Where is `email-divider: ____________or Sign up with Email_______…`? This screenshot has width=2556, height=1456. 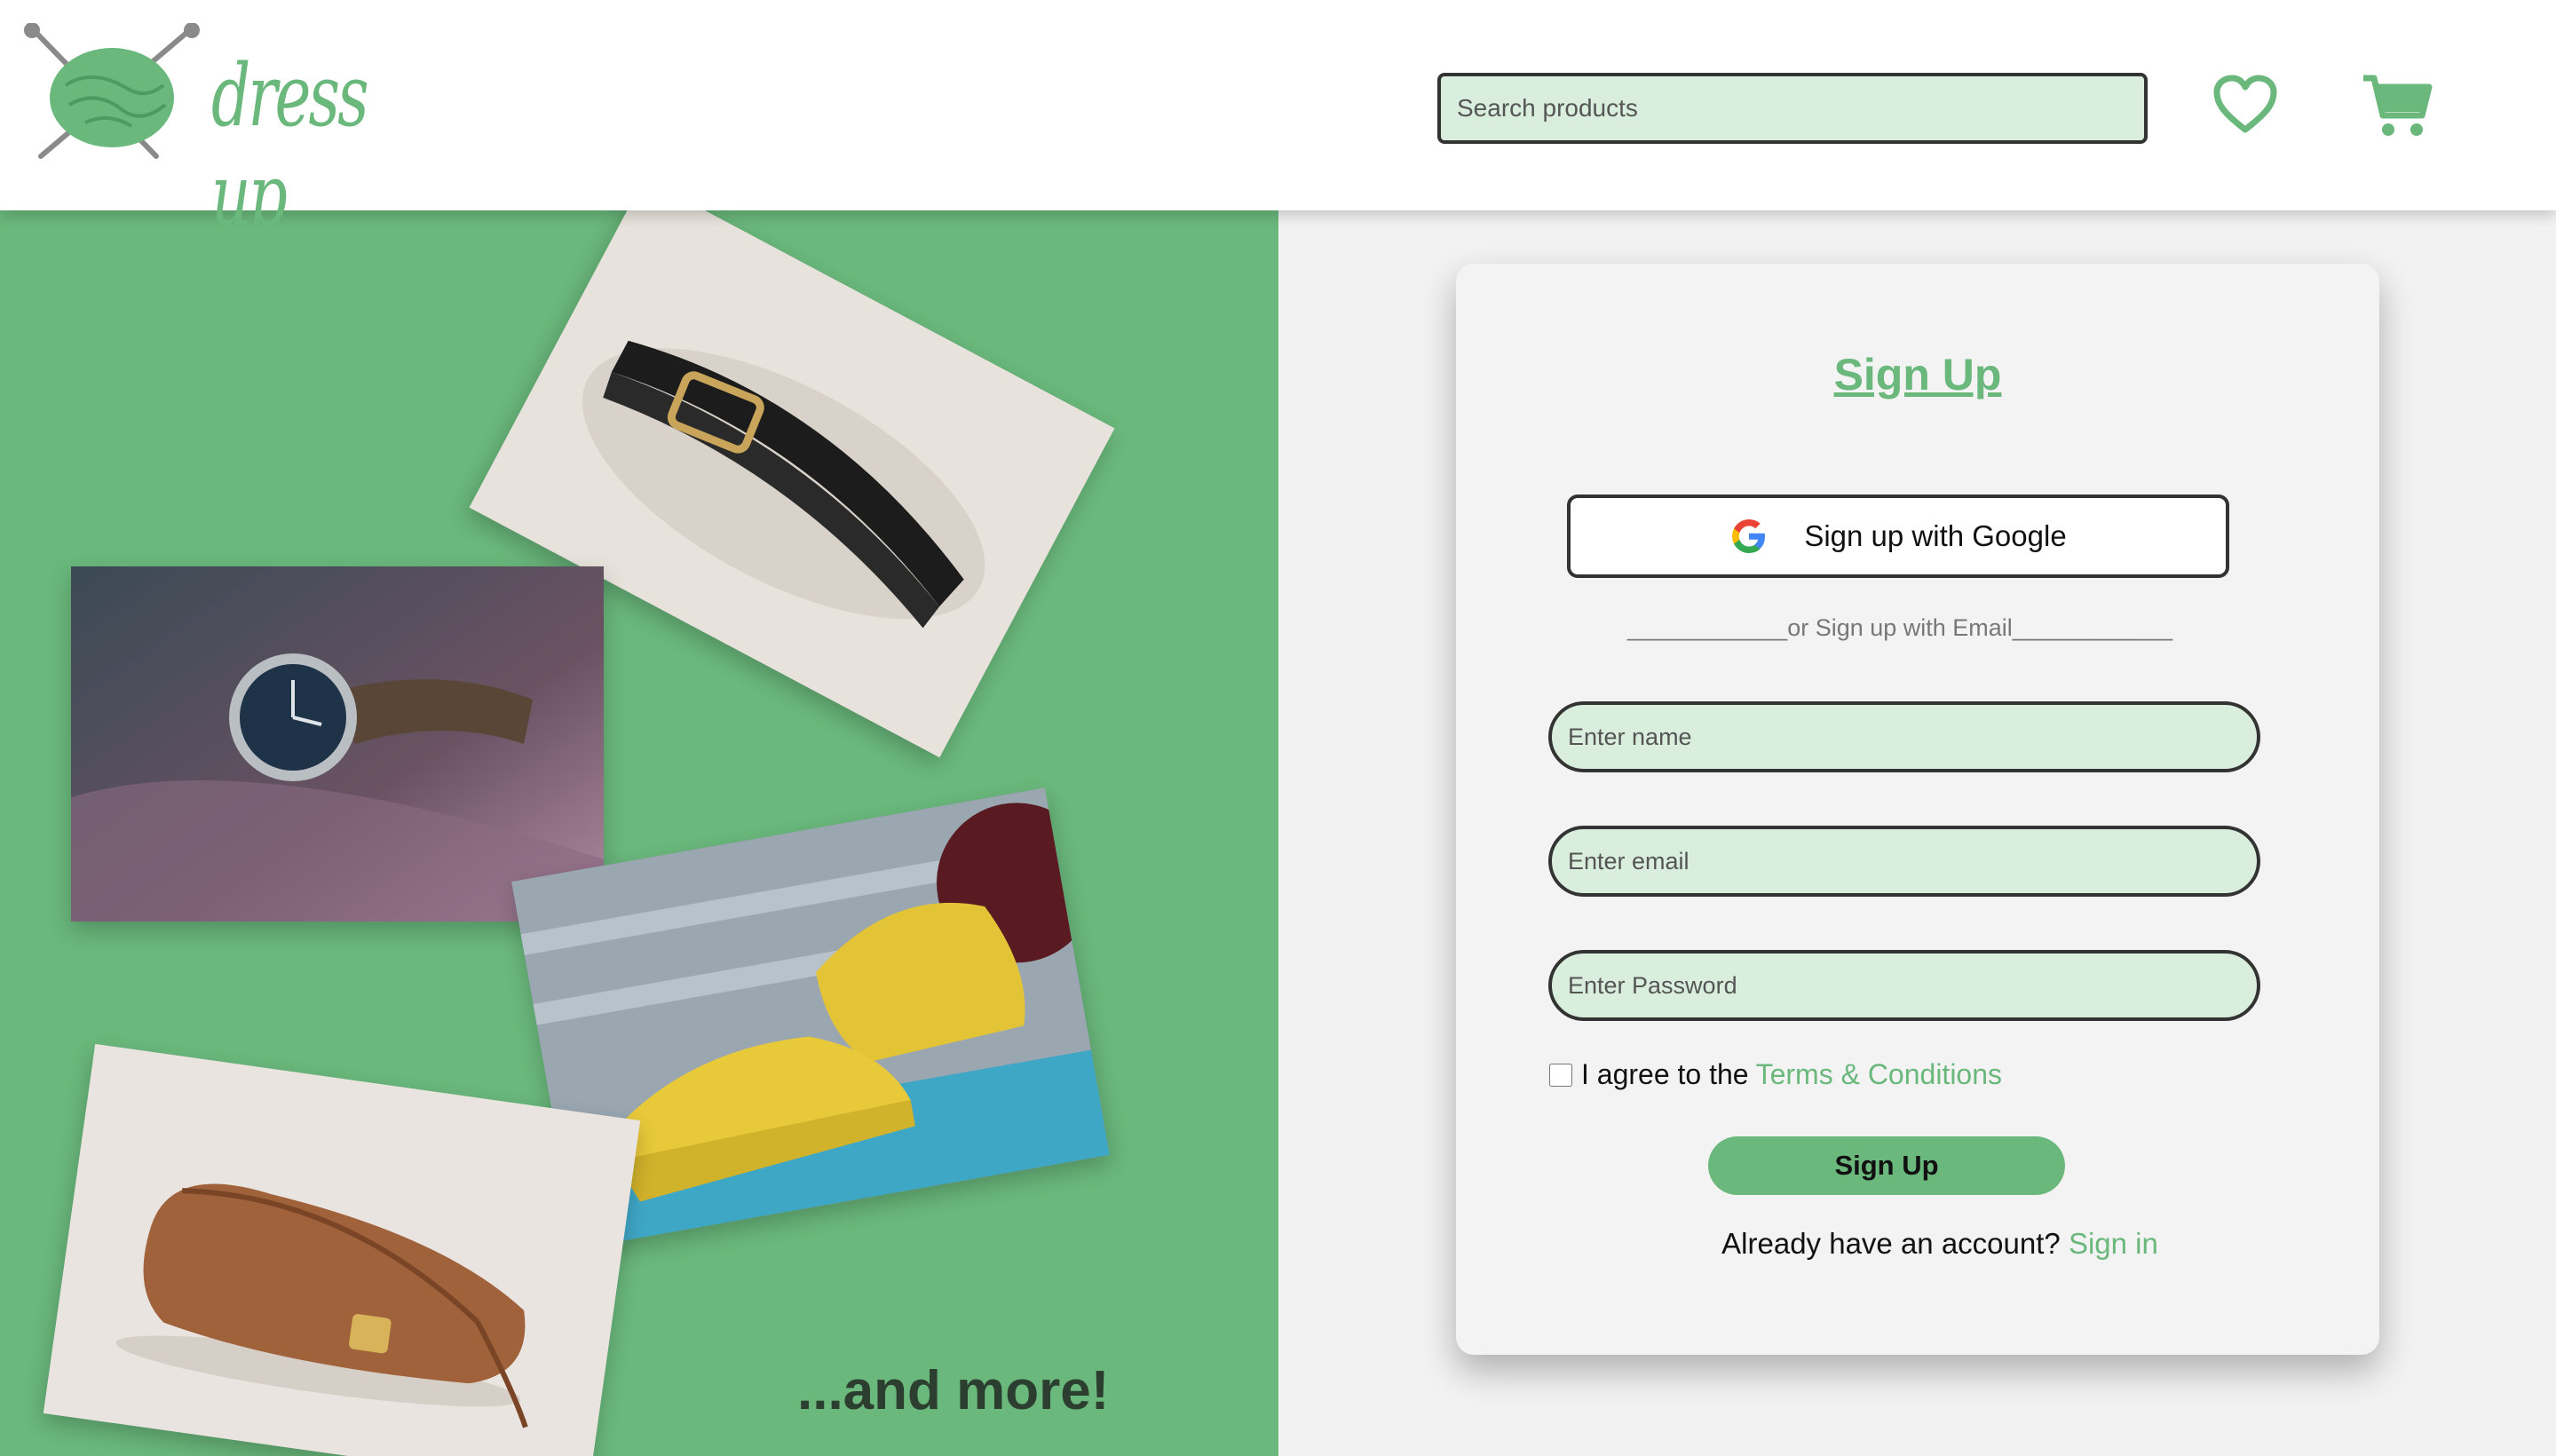
email-divider: ____________or Sign up with Email_______… is located at coordinates (1899, 627).